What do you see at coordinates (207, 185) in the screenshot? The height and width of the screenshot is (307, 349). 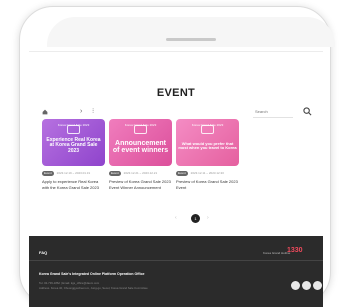 I see `event-title: Preview of Korea Grand Sale 2023 Event` at bounding box center [207, 185].